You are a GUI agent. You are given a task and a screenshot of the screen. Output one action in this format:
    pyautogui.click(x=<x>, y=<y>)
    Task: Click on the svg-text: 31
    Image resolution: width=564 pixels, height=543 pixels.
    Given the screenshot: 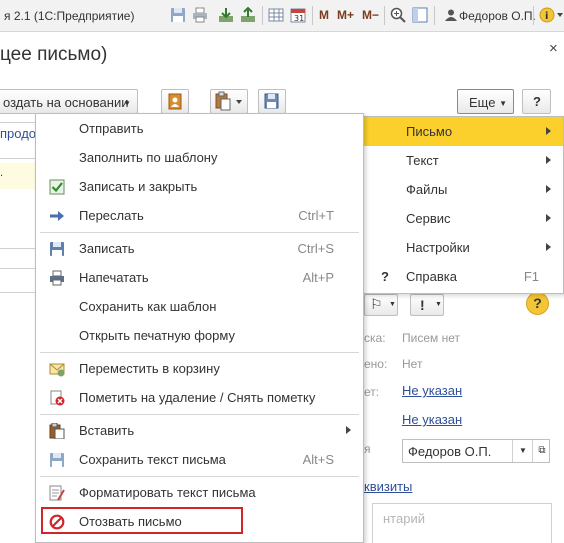 What is the action you would take?
    pyautogui.click(x=299, y=18)
    